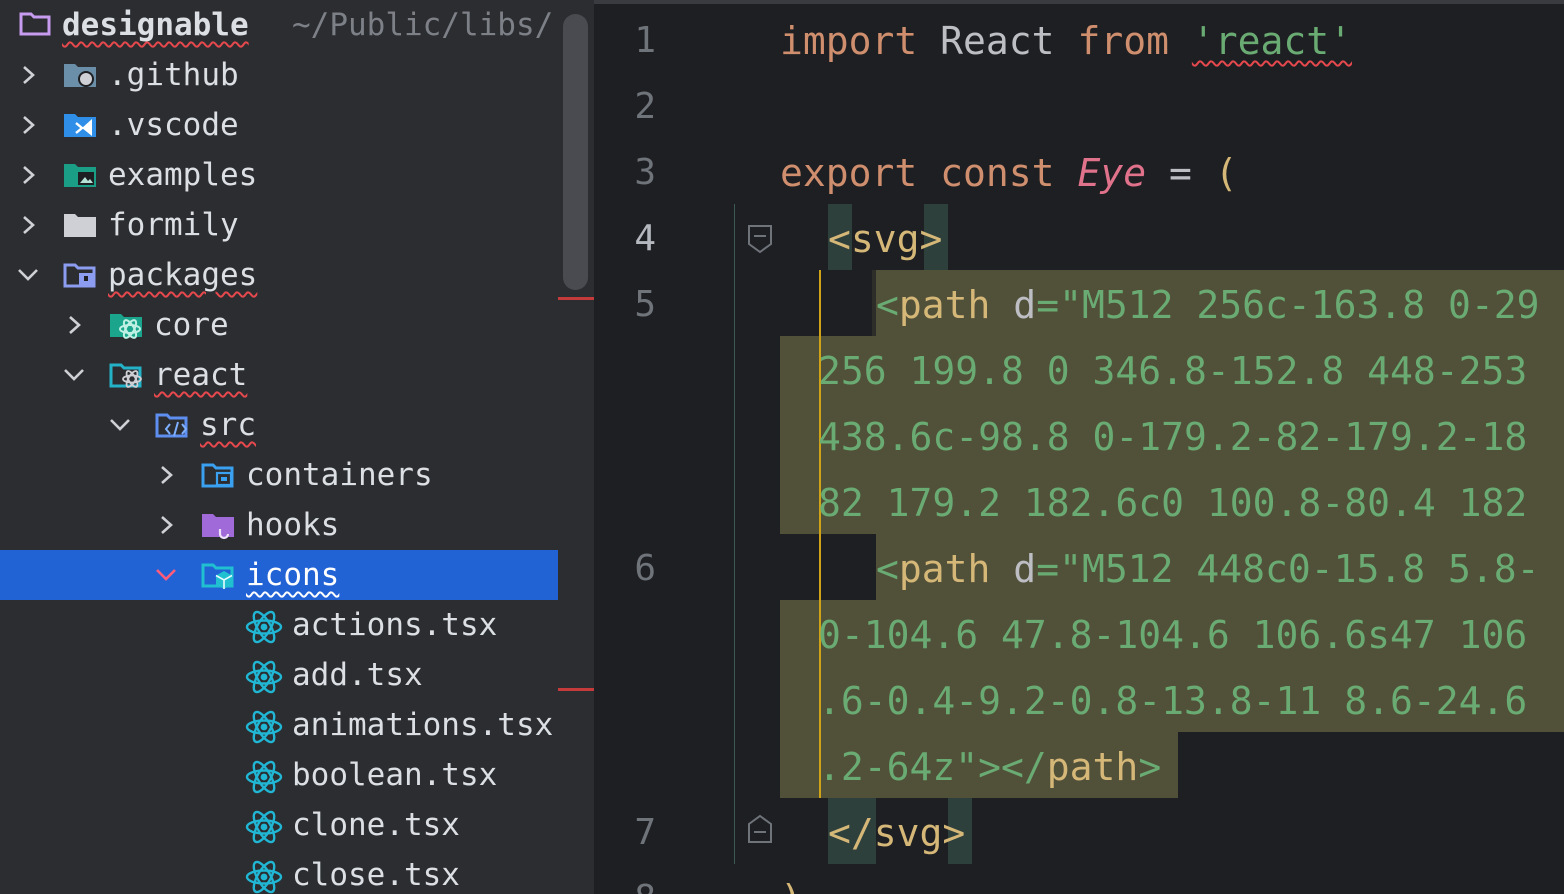 The width and height of the screenshot is (1564, 894). Describe the element at coordinates (1009, 173) in the screenshot. I see `code-line-3: export const Eye = (` at that location.